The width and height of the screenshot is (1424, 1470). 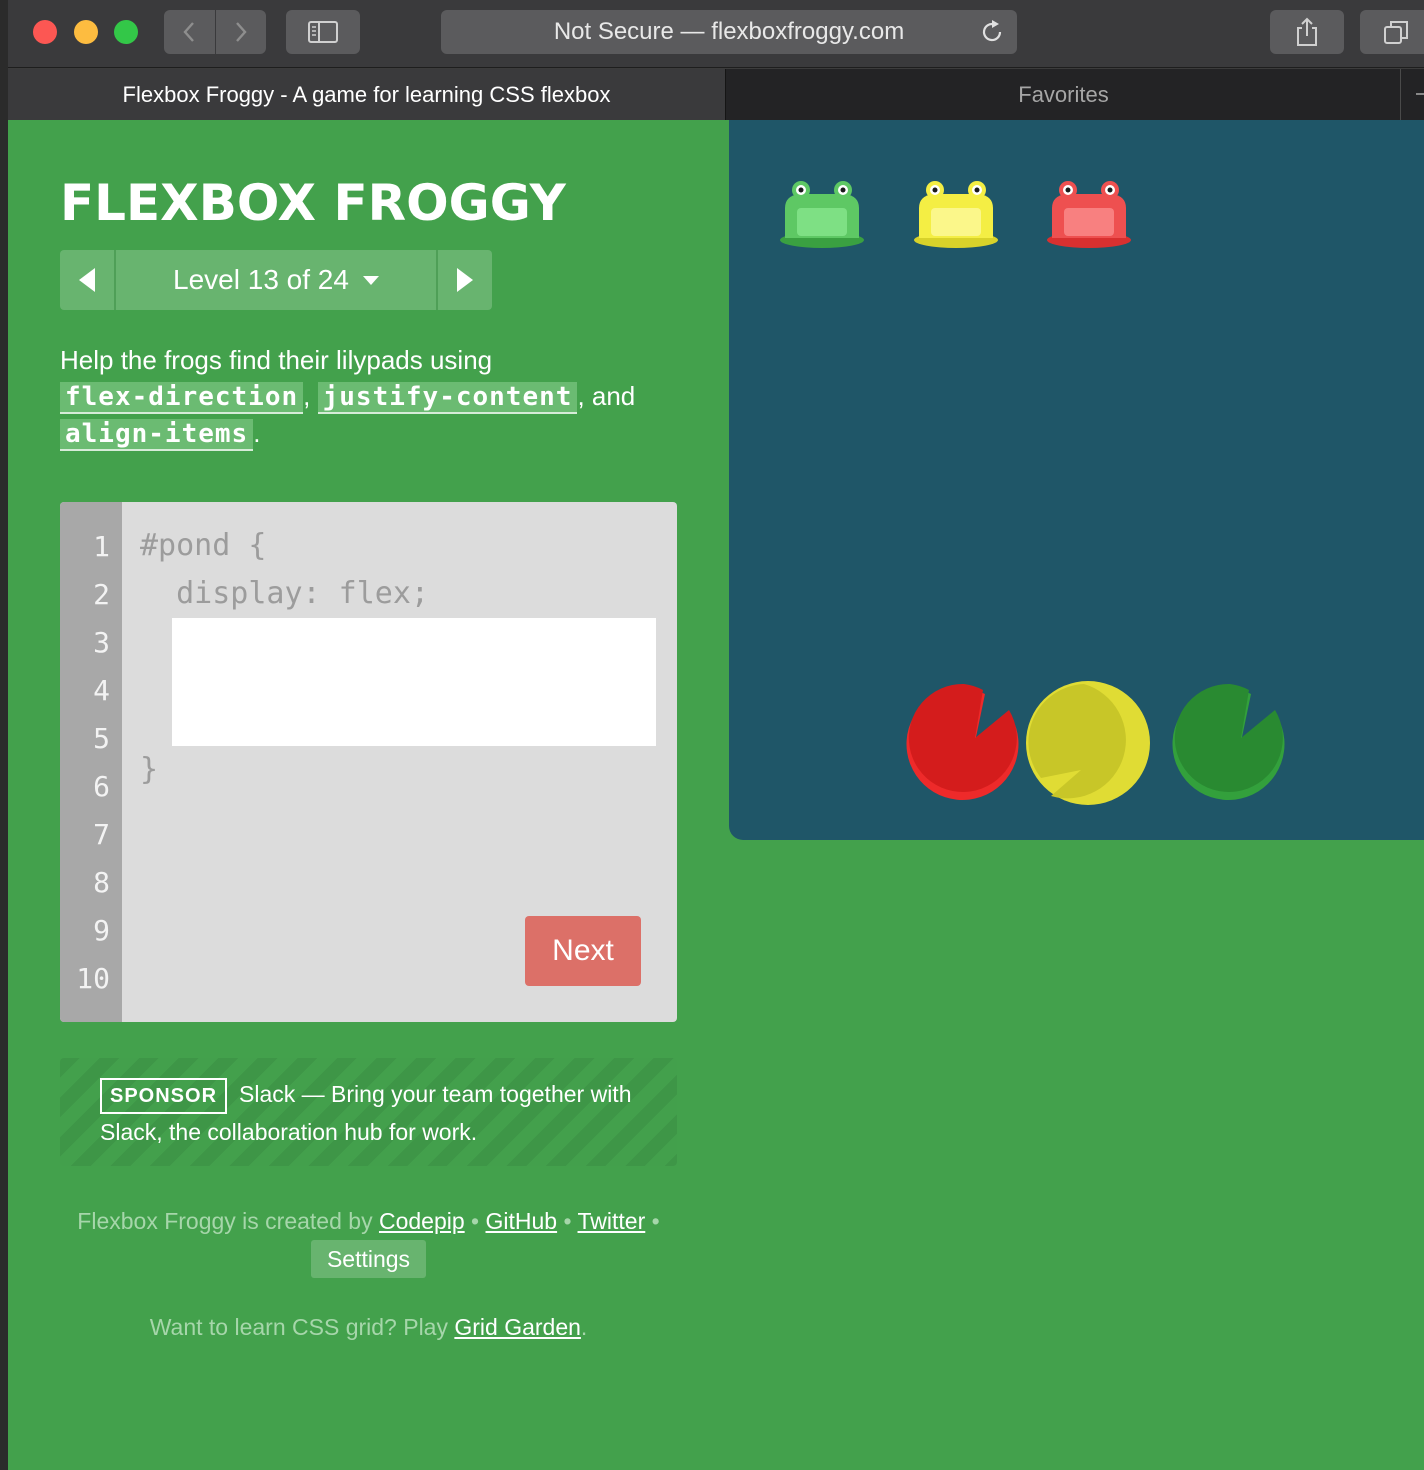 What do you see at coordinates (182, 398) in the screenshot?
I see `keyword-flex-direction: flex-direction` at bounding box center [182, 398].